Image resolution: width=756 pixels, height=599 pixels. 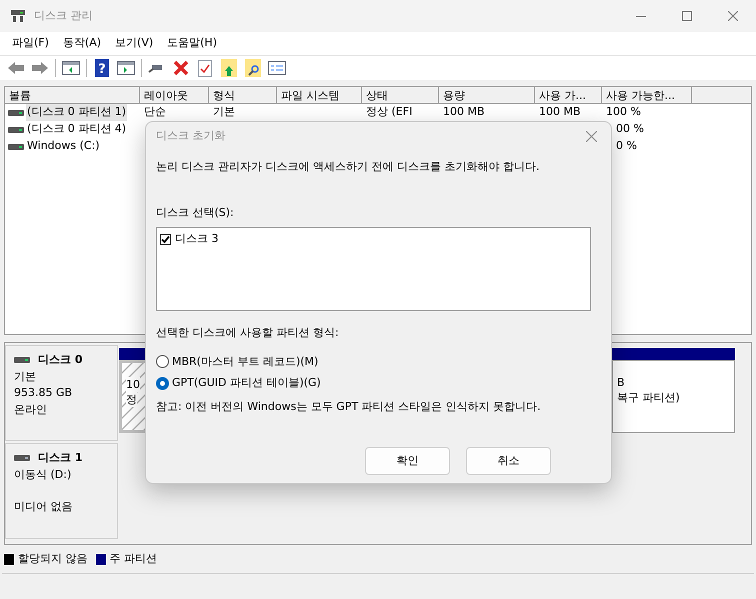 I want to click on dialog-message: 논리 디스크 관리자가 디스크에 액세스하기 전에 디스크를 초기화해야 합니다., so click(x=348, y=167).